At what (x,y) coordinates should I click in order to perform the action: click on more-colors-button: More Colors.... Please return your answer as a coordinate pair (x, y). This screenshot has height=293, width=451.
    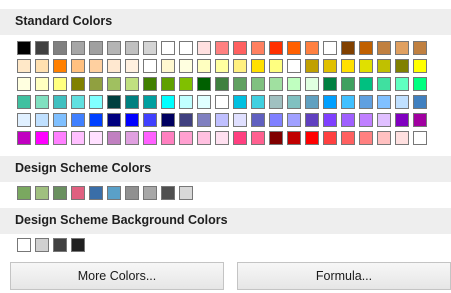
    Looking at the image, I should click on (117, 276).